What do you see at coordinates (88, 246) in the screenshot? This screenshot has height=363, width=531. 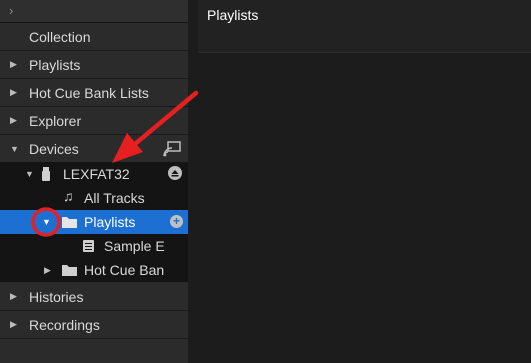 I see `playlist-icon` at bounding box center [88, 246].